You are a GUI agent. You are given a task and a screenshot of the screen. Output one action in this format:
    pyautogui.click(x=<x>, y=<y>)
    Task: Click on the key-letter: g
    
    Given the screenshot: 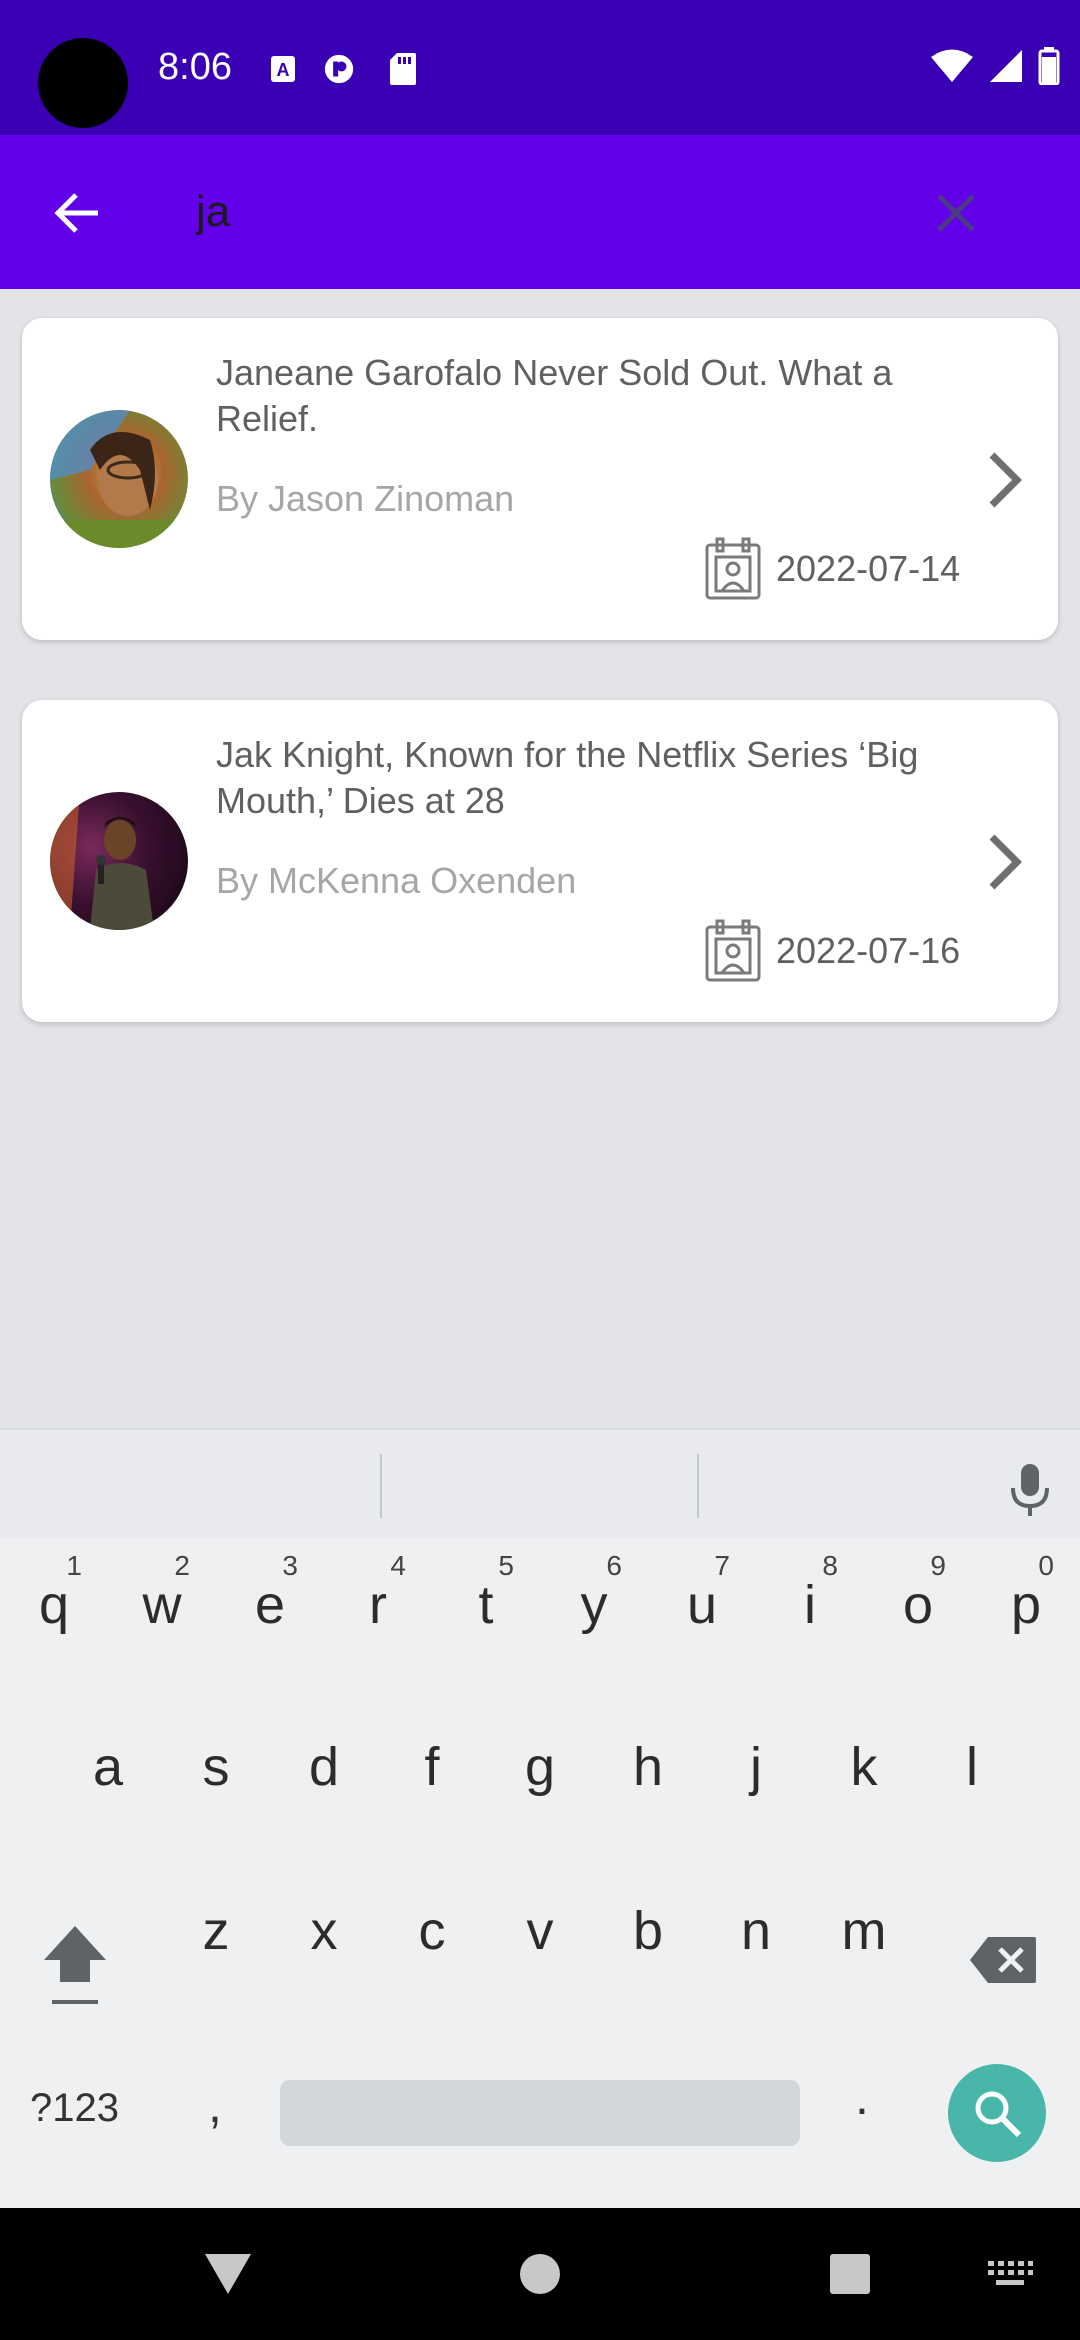 What is the action you would take?
    pyautogui.click(x=540, y=1767)
    